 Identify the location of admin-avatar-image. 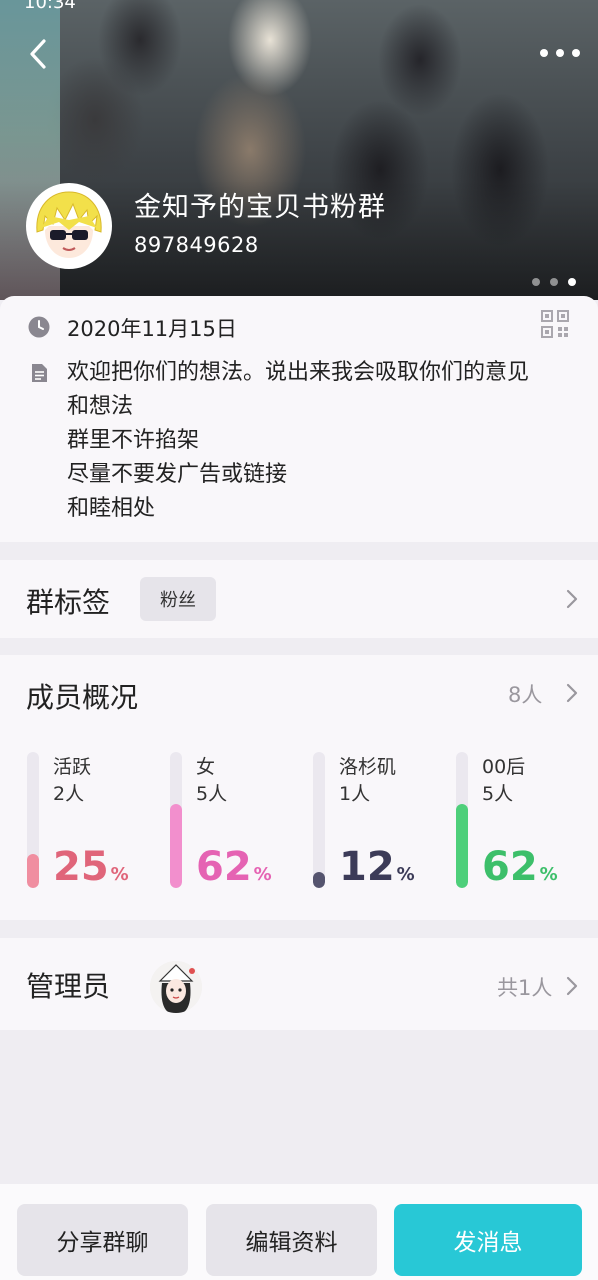
(176, 987).